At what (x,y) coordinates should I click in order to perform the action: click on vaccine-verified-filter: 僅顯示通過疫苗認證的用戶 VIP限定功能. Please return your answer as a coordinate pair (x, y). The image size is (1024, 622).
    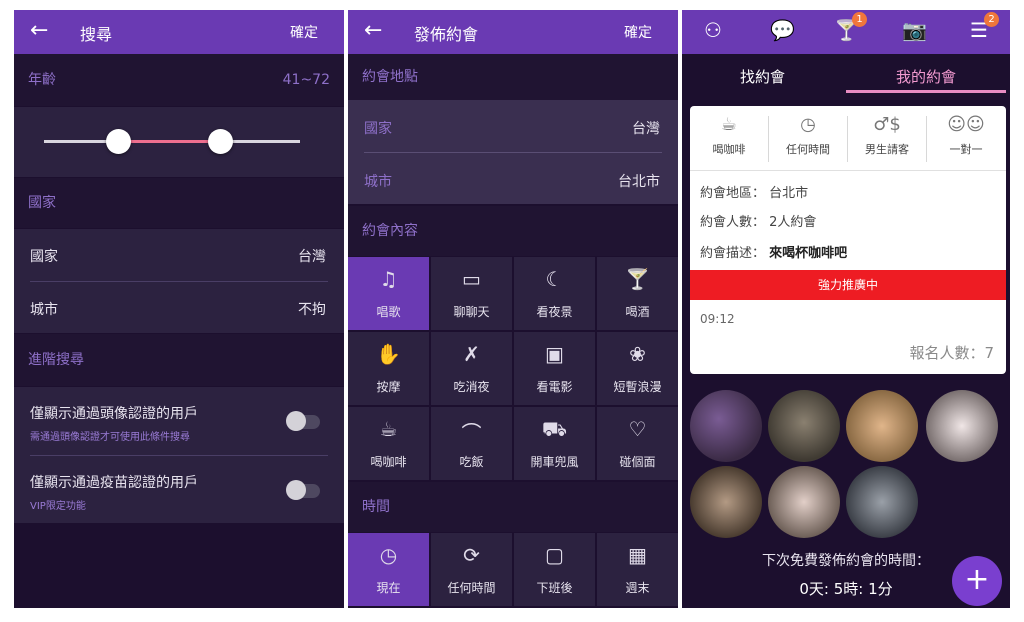
    Looking at the image, I should click on (179, 489).